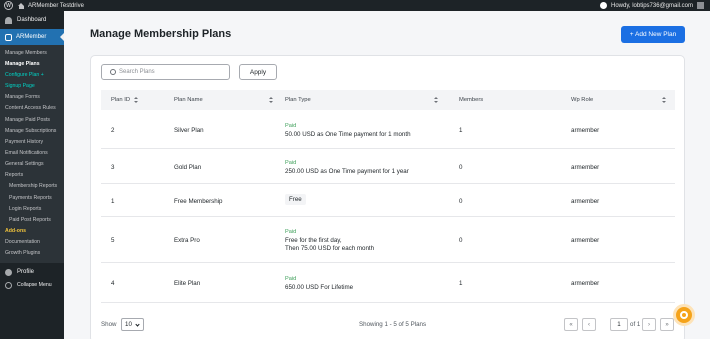 The height and width of the screenshot is (339, 710). I want to click on profile-icon, so click(8, 272).